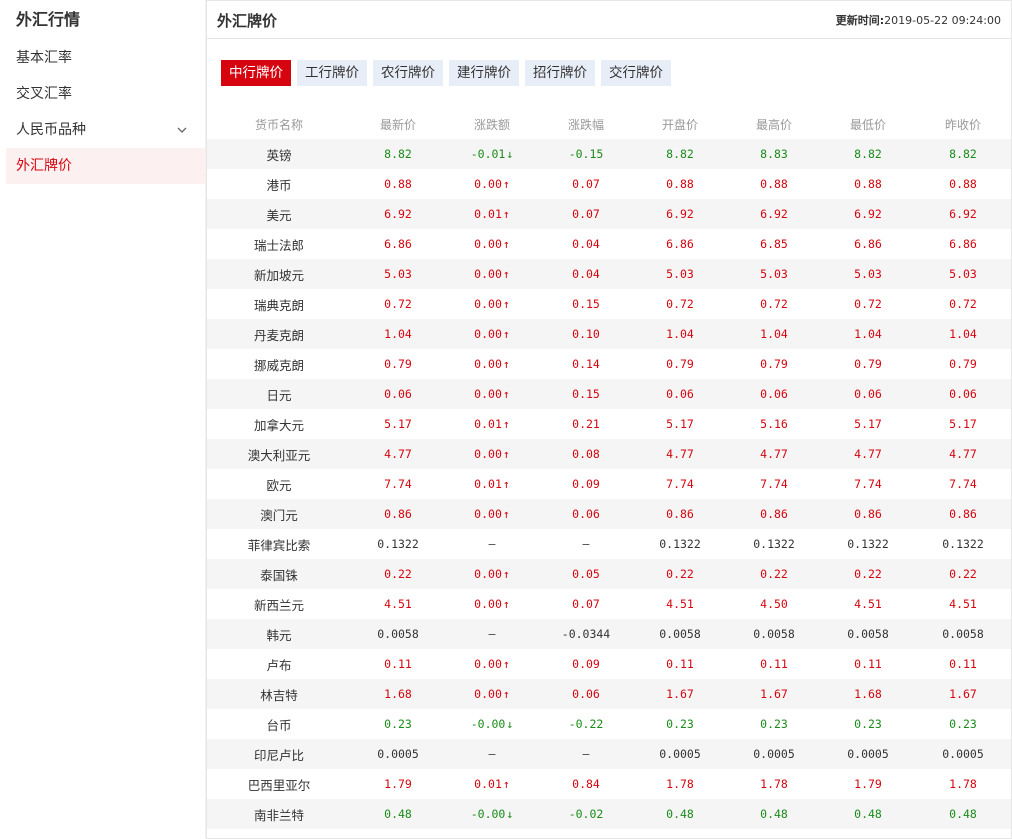 The width and height of the screenshot is (1012, 839). I want to click on high-cell: 0.1322, so click(774, 544).